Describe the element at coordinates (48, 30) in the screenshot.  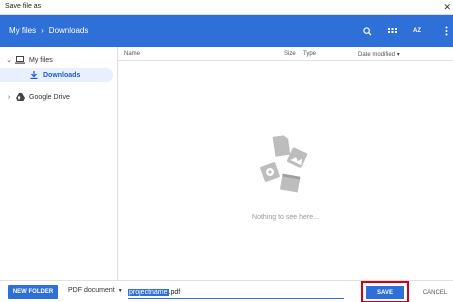
I see `breadcrumb: My files › Downloads` at that location.